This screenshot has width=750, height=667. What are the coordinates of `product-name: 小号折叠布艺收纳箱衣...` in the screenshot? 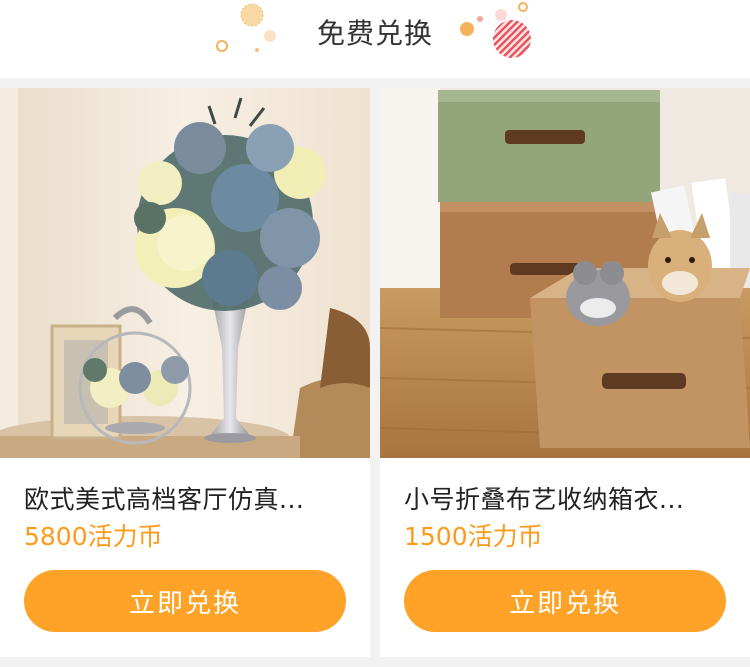 It's located at (569, 498).